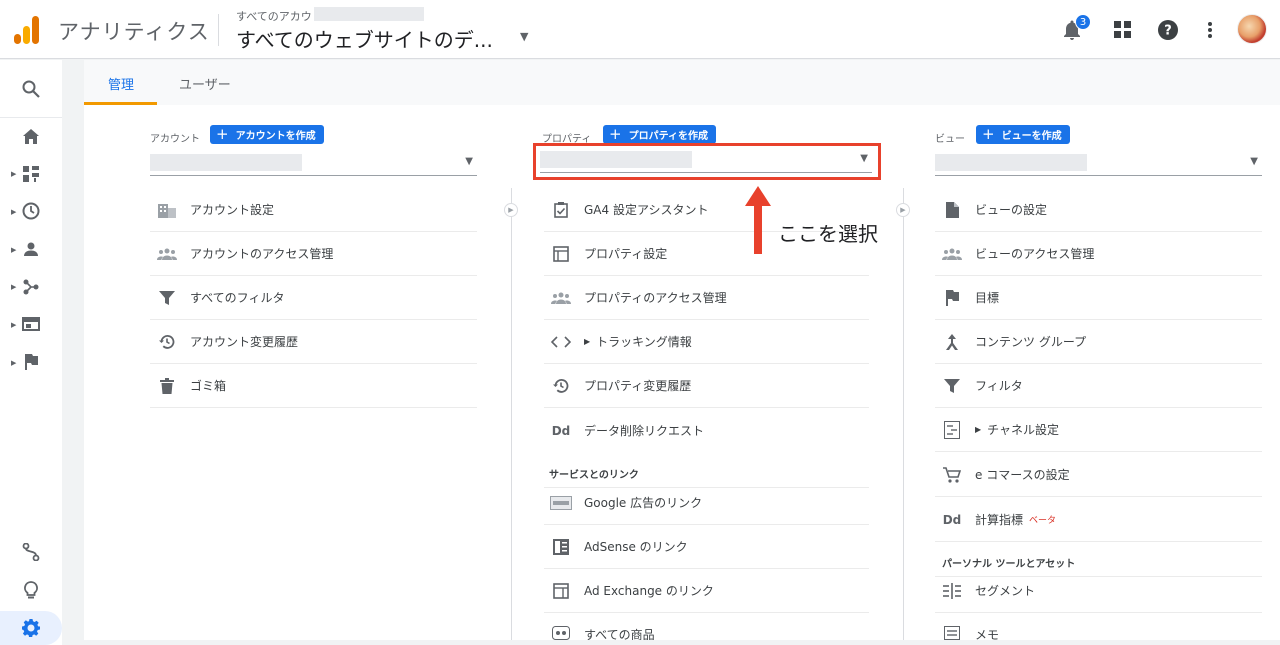 Image resolution: width=1280 pixels, height=645 pixels. Describe the element at coordinates (952, 342) in the screenshot. I see `content-group-icon` at that location.